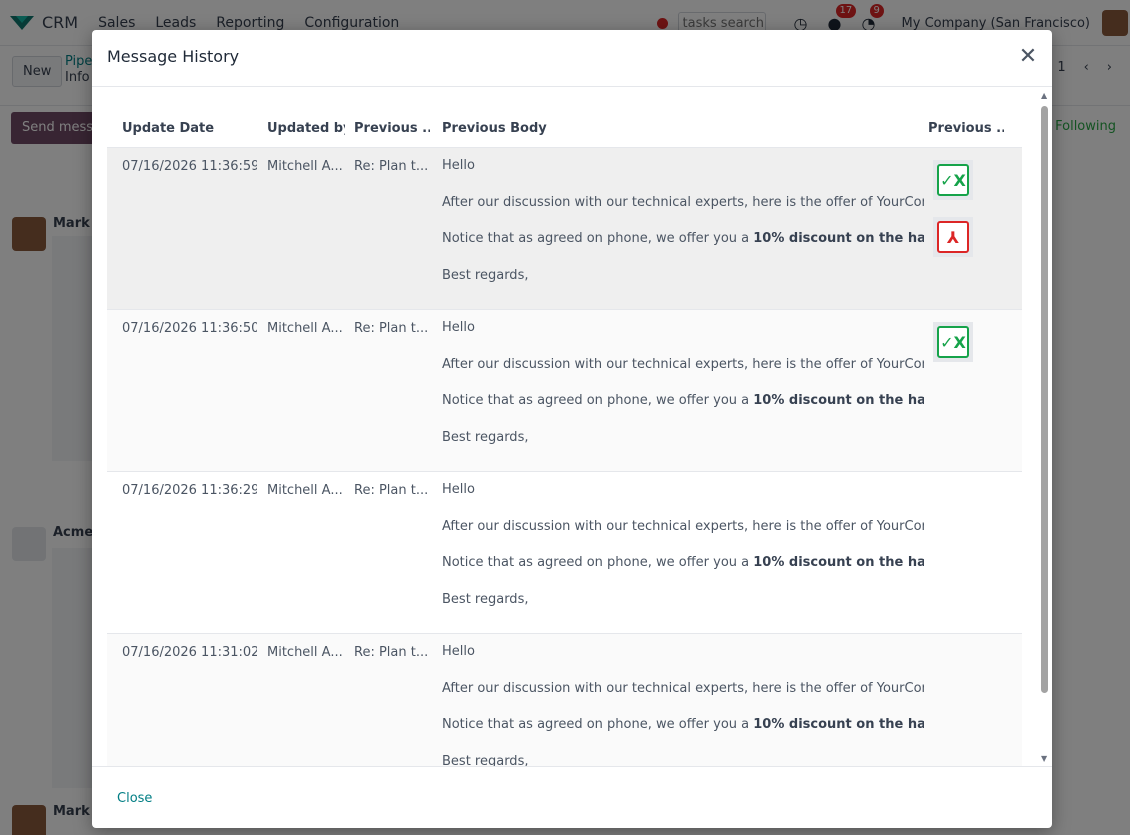  I want to click on close-icon: ✕, so click(1028, 57).